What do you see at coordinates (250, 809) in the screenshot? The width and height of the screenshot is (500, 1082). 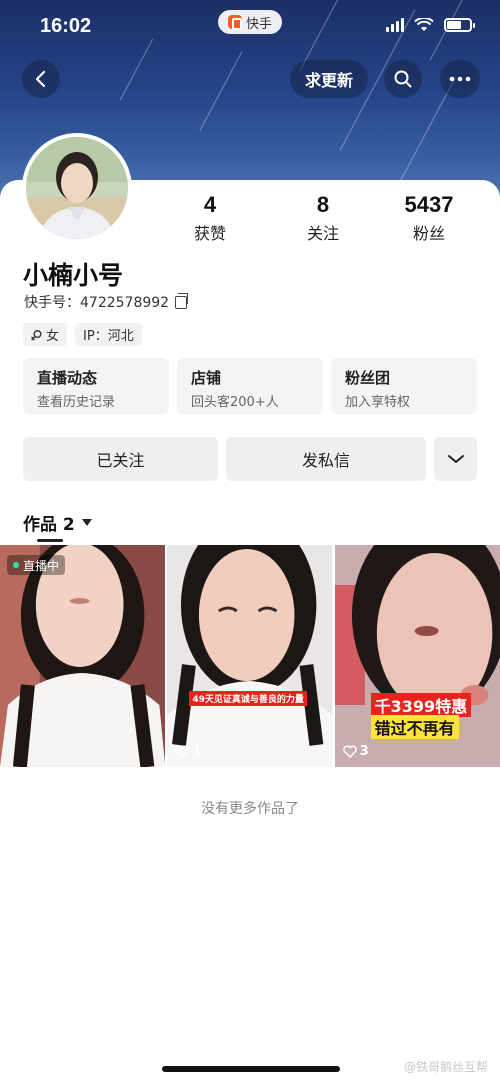 I see `no-more-works-text: 没有更多作品了` at bounding box center [250, 809].